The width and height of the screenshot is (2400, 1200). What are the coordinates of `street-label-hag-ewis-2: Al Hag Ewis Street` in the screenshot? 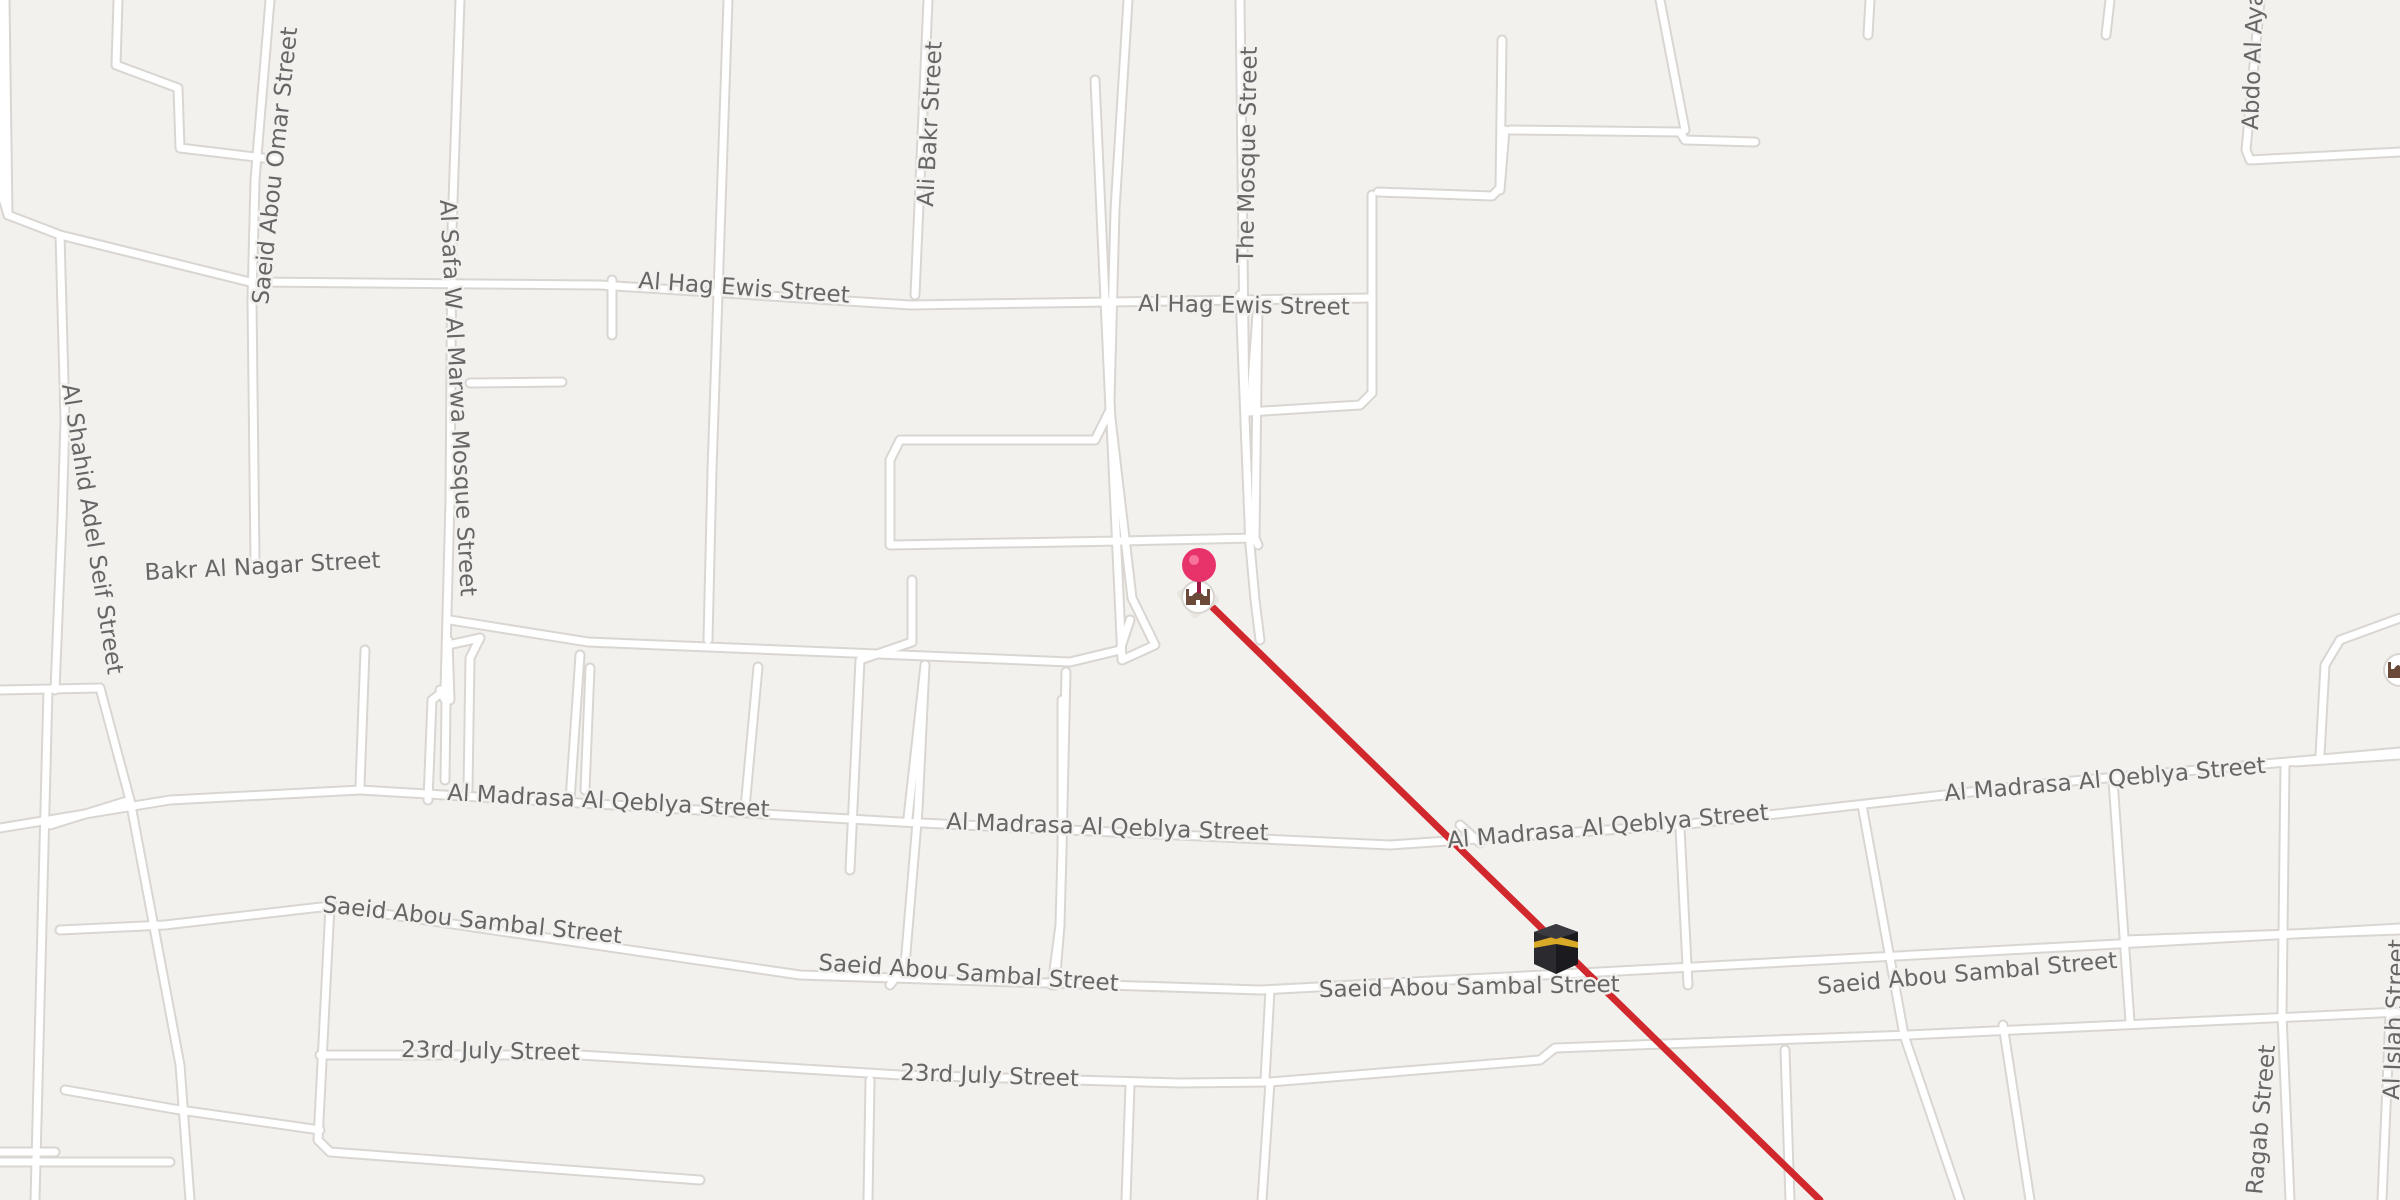 It's located at (1244, 306).